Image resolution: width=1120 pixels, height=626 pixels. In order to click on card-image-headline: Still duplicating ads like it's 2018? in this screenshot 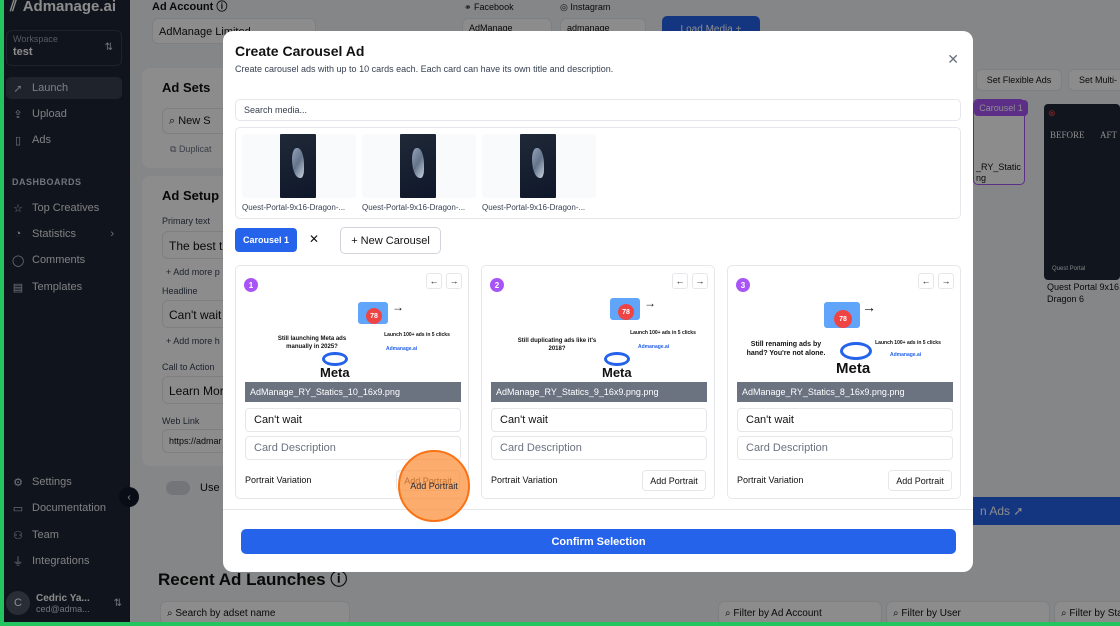, I will do `click(557, 345)`.